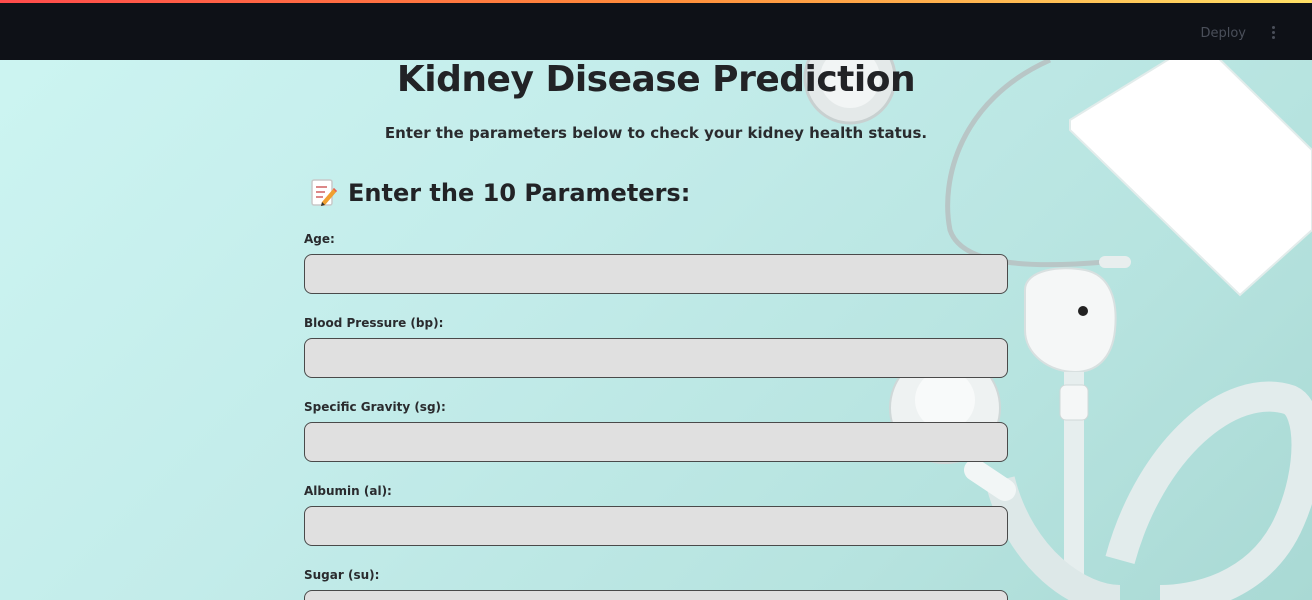 The width and height of the screenshot is (1312, 600). What do you see at coordinates (348, 491) in the screenshot?
I see `field-label: Albumin (al):` at bounding box center [348, 491].